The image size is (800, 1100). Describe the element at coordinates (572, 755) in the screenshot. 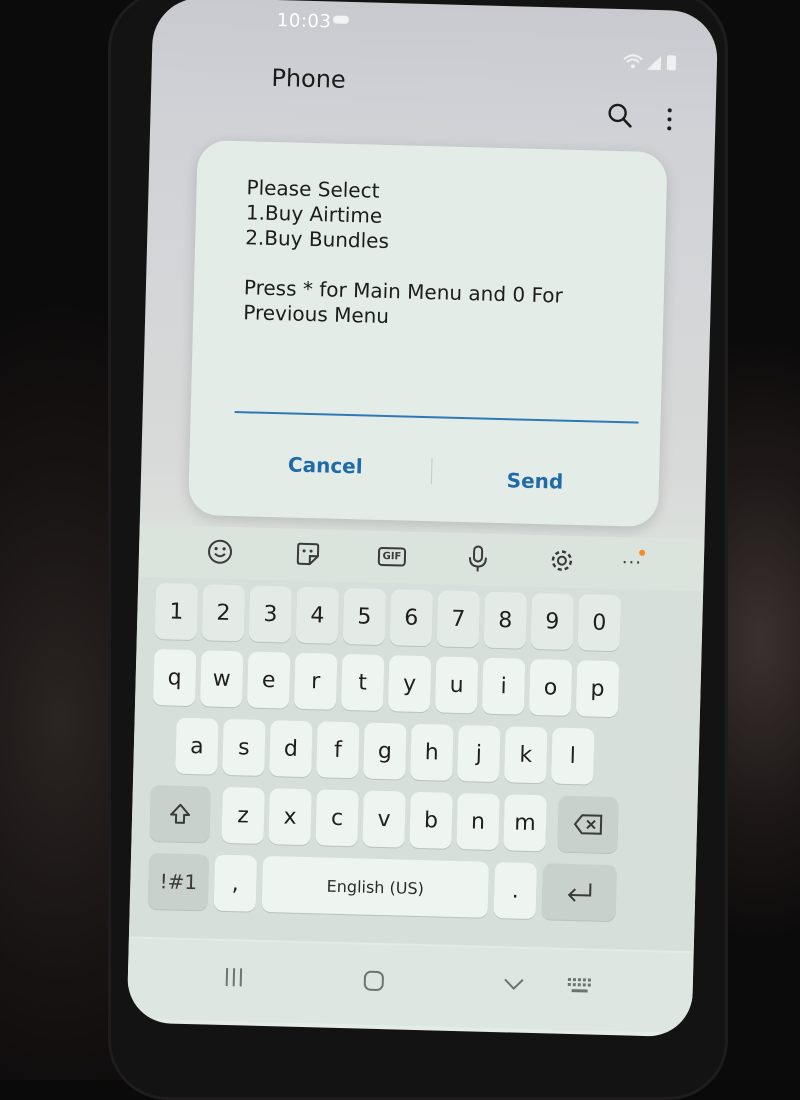

I see `letter-key-l: l` at that location.